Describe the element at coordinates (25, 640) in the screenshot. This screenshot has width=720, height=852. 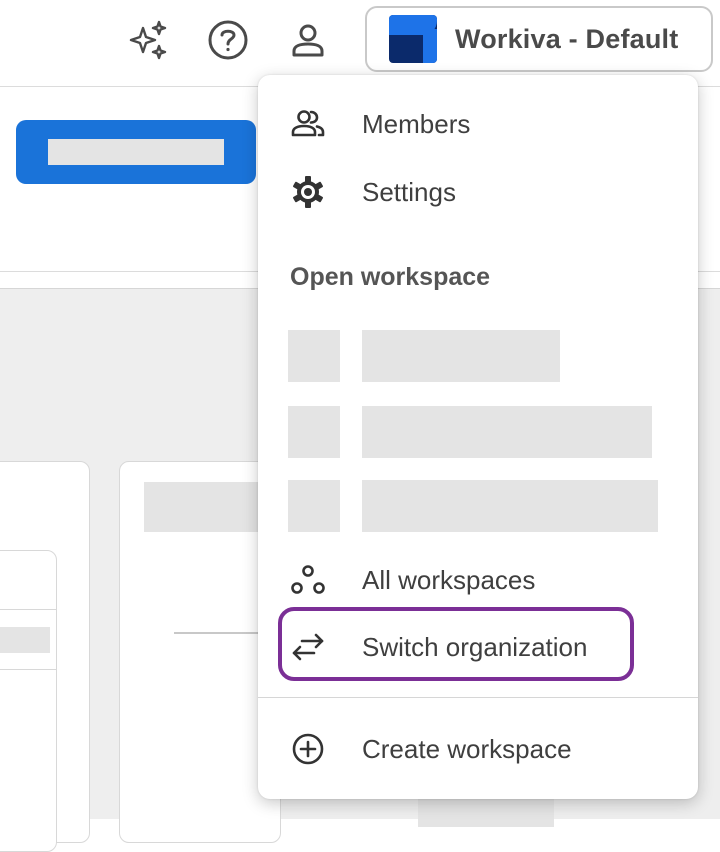
I see `row-placeholder` at that location.